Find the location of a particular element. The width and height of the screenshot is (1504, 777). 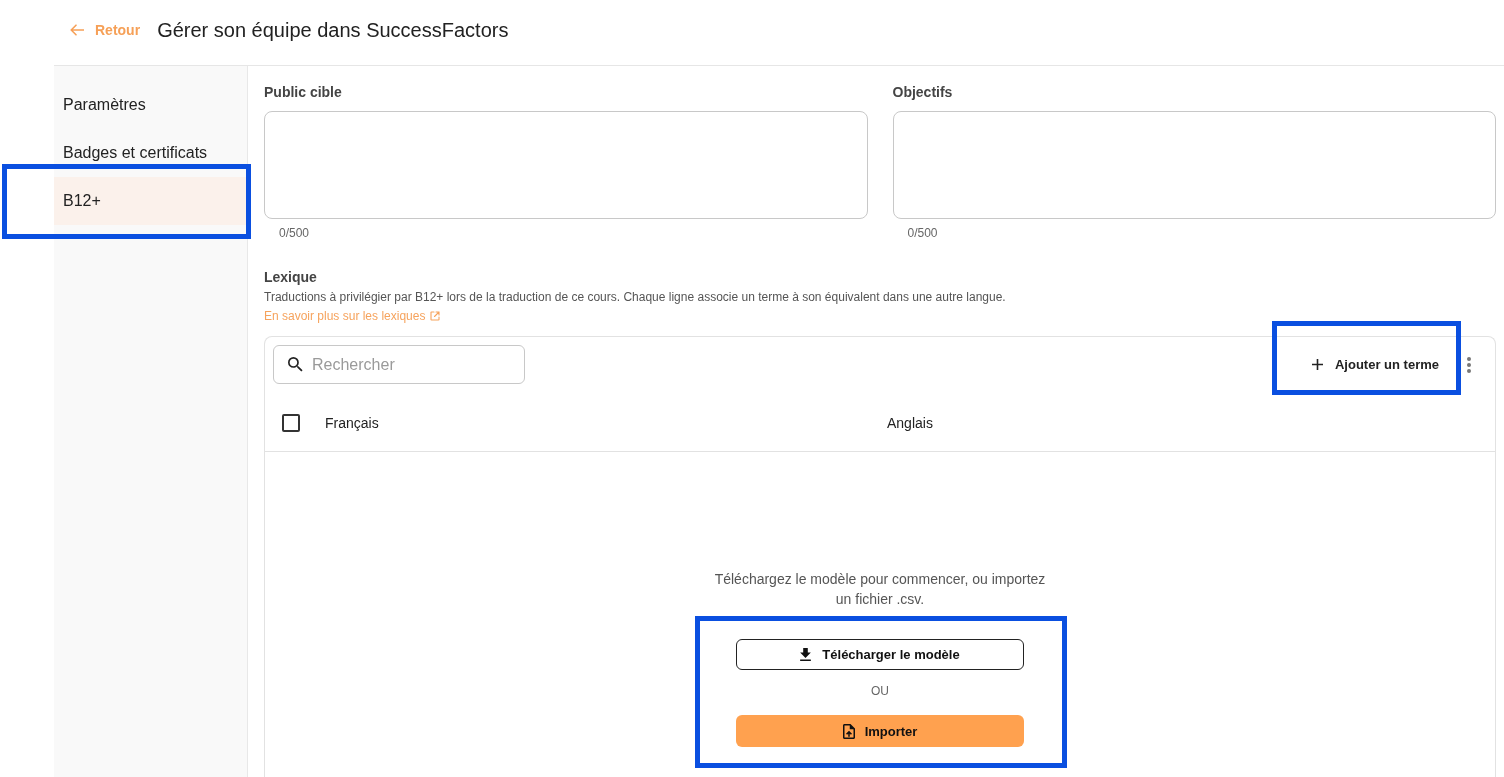

download-template-button: Télécharger le modèle is located at coordinates (880, 654).